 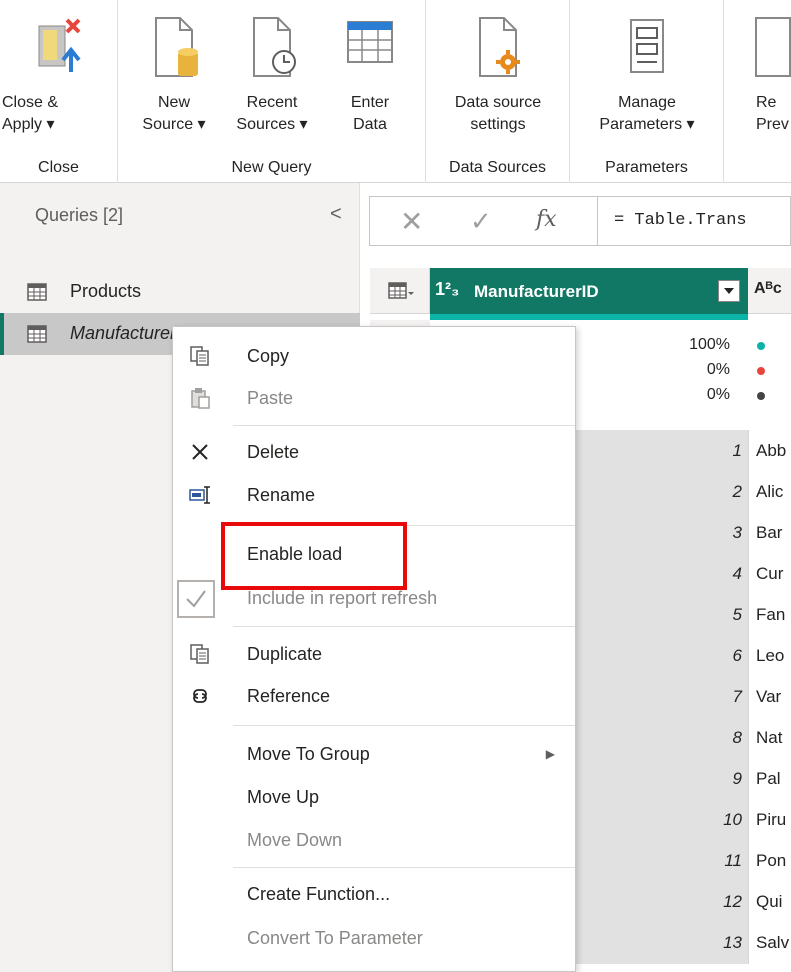 I want to click on new-source-button: New Source ▾, so click(x=174, y=73).